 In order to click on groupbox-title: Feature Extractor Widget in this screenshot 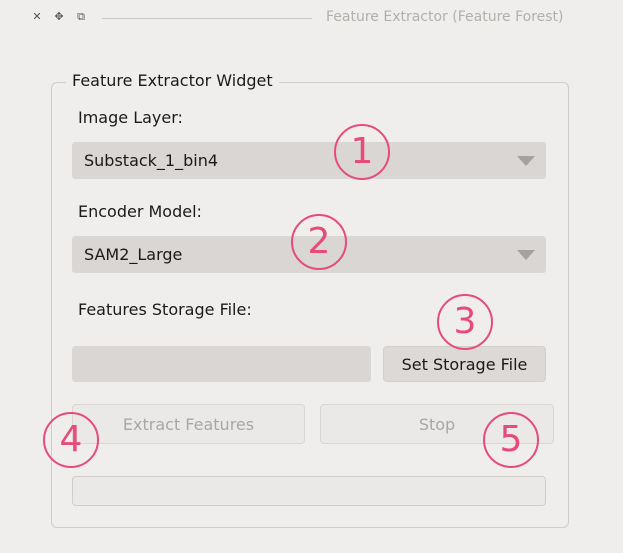, I will do `click(172, 80)`.